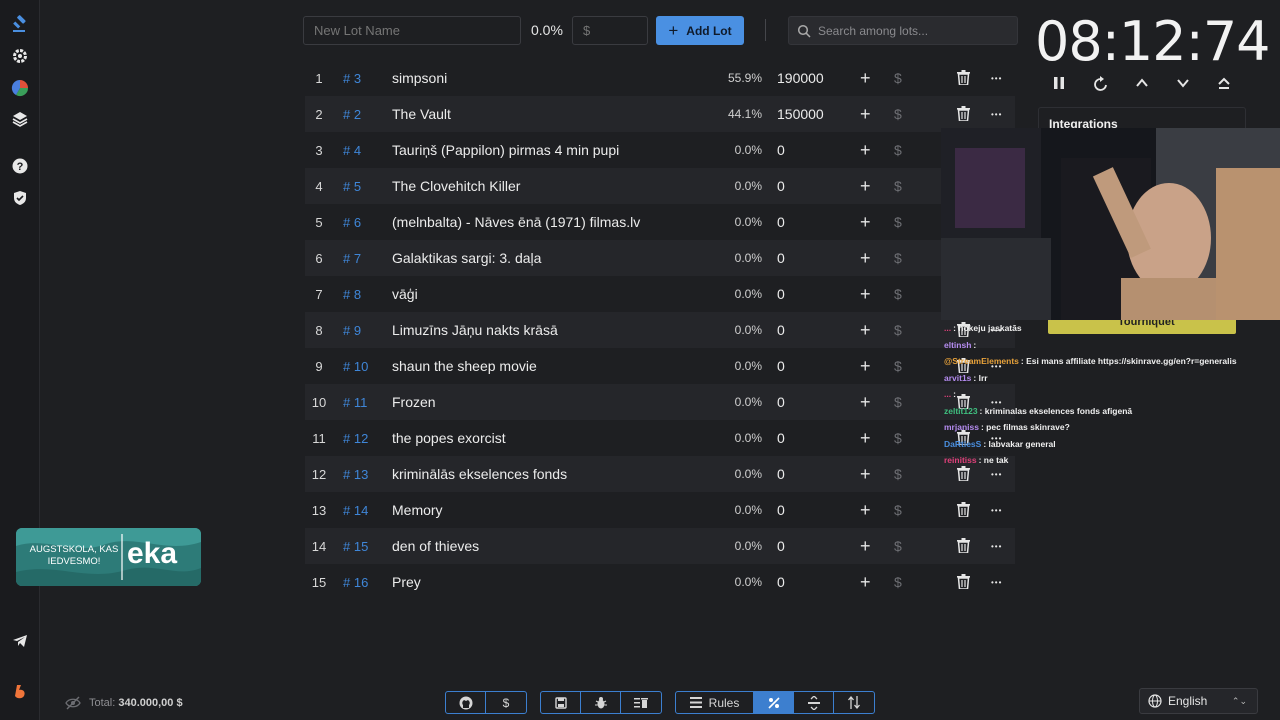 The image size is (1280, 720). Describe the element at coordinates (435, 546) in the screenshot. I see `lot-name: den of thieves` at that location.